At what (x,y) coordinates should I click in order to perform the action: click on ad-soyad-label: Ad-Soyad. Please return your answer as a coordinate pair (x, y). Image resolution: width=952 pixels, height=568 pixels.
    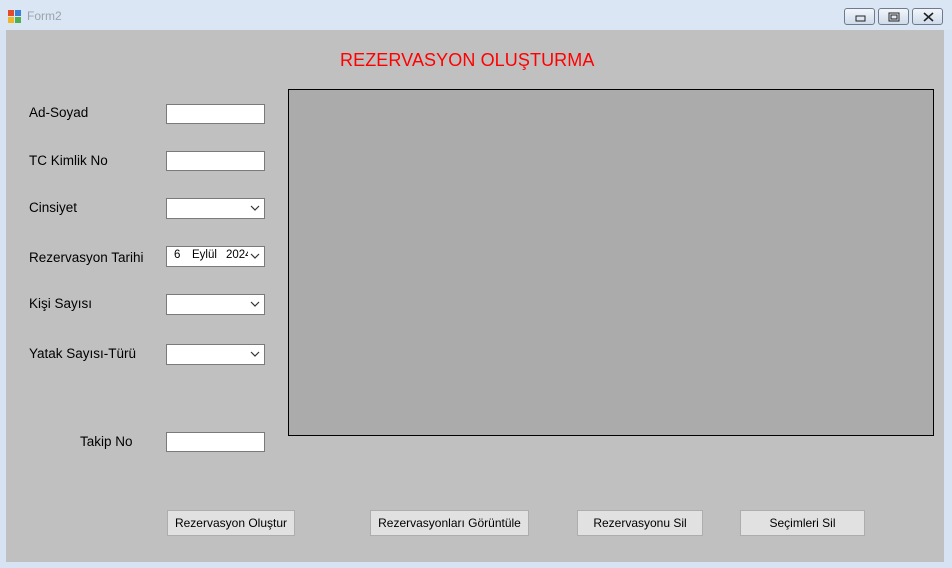
    Looking at the image, I should click on (59, 112).